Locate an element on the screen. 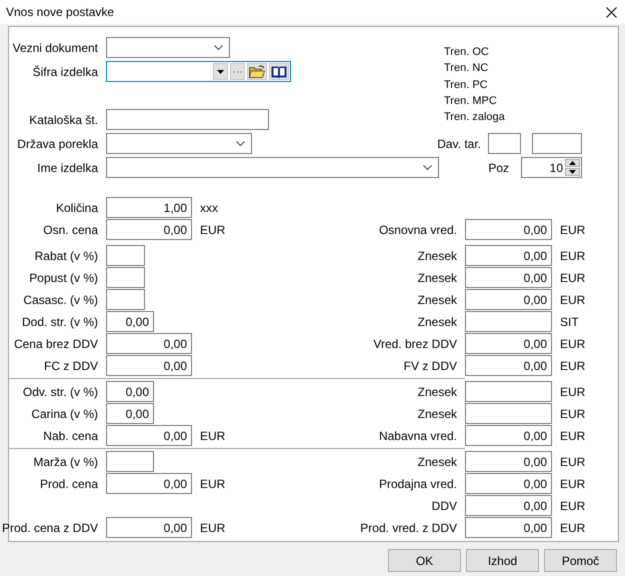 Image resolution: width=625 pixels, height=576 pixels. dropdown-button is located at coordinates (220, 71).